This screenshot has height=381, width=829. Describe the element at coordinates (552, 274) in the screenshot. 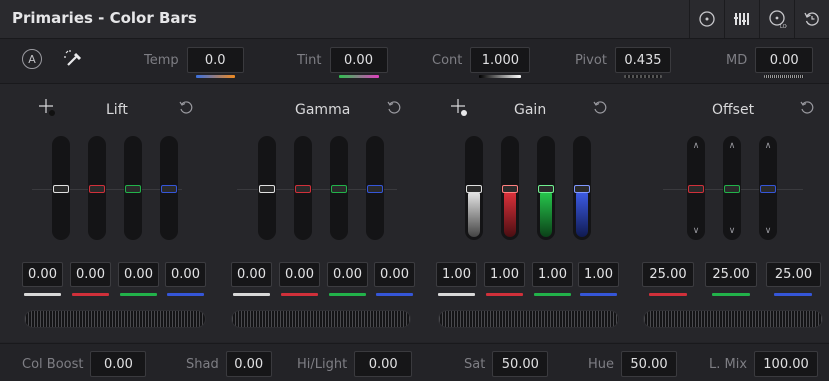

I see `gain-g-value: 1.00` at that location.